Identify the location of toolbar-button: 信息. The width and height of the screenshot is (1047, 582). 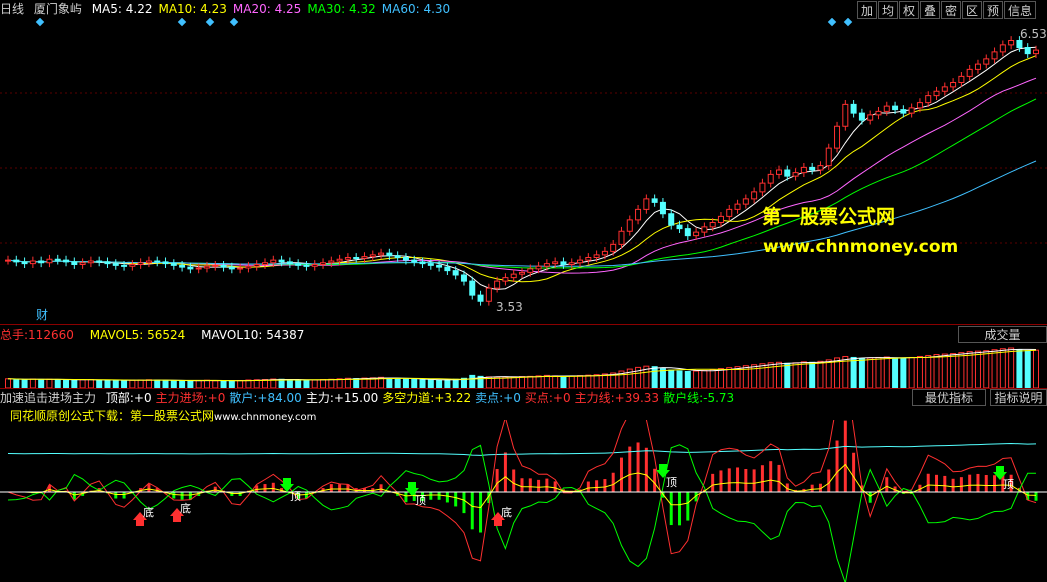
(1020, 10).